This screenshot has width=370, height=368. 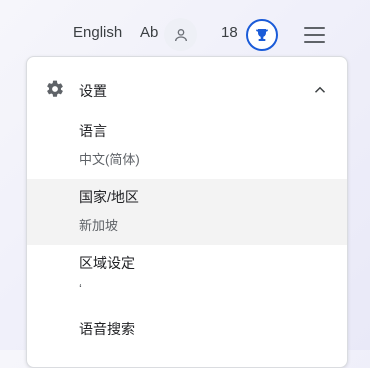 I want to click on avatar-button, so click(x=180, y=34).